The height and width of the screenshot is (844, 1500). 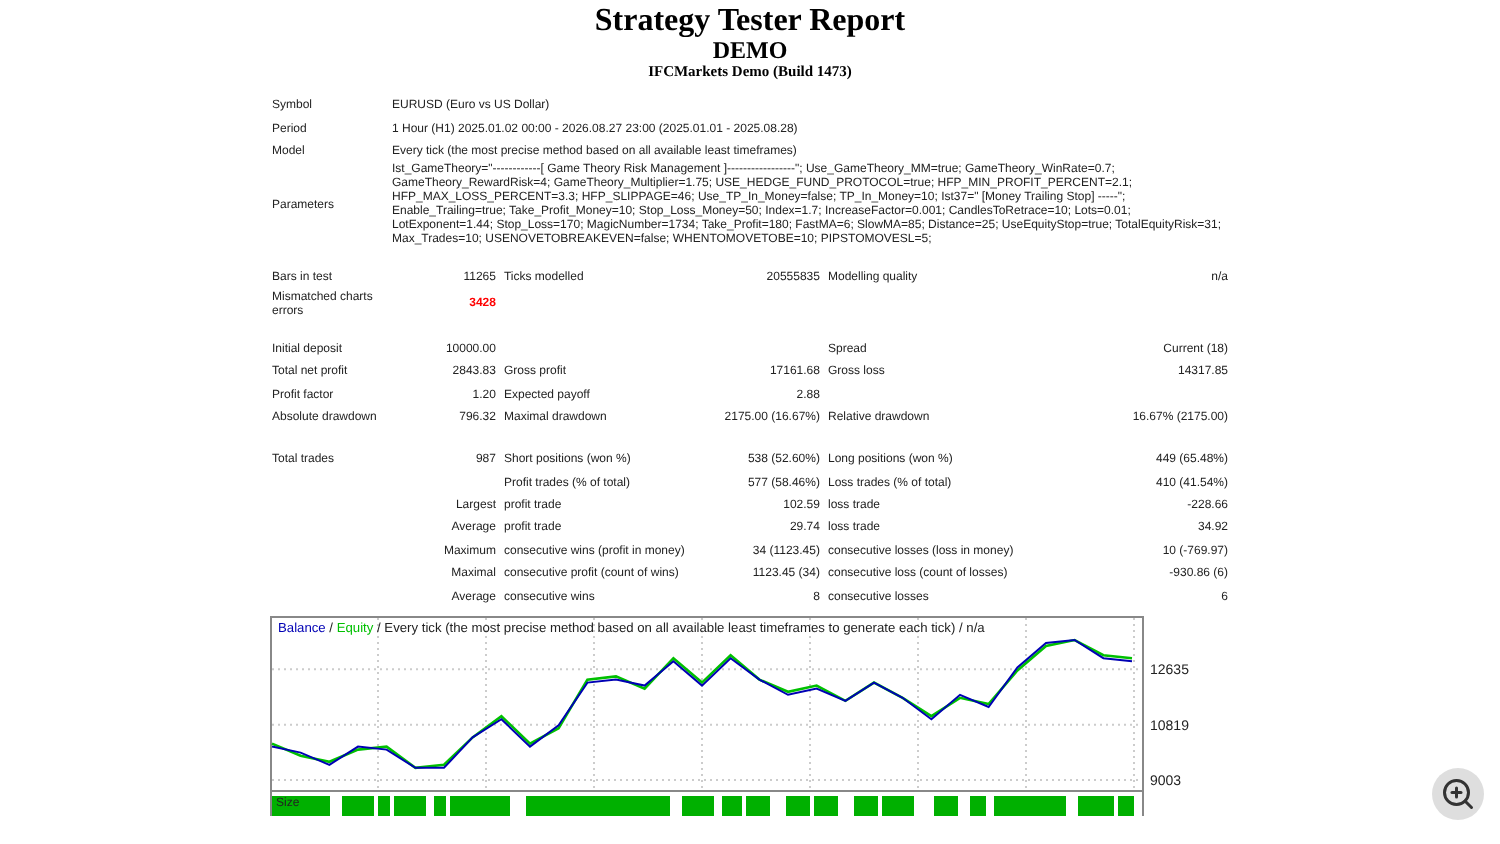 I want to click on zoom-in-button, so click(x=1458, y=794).